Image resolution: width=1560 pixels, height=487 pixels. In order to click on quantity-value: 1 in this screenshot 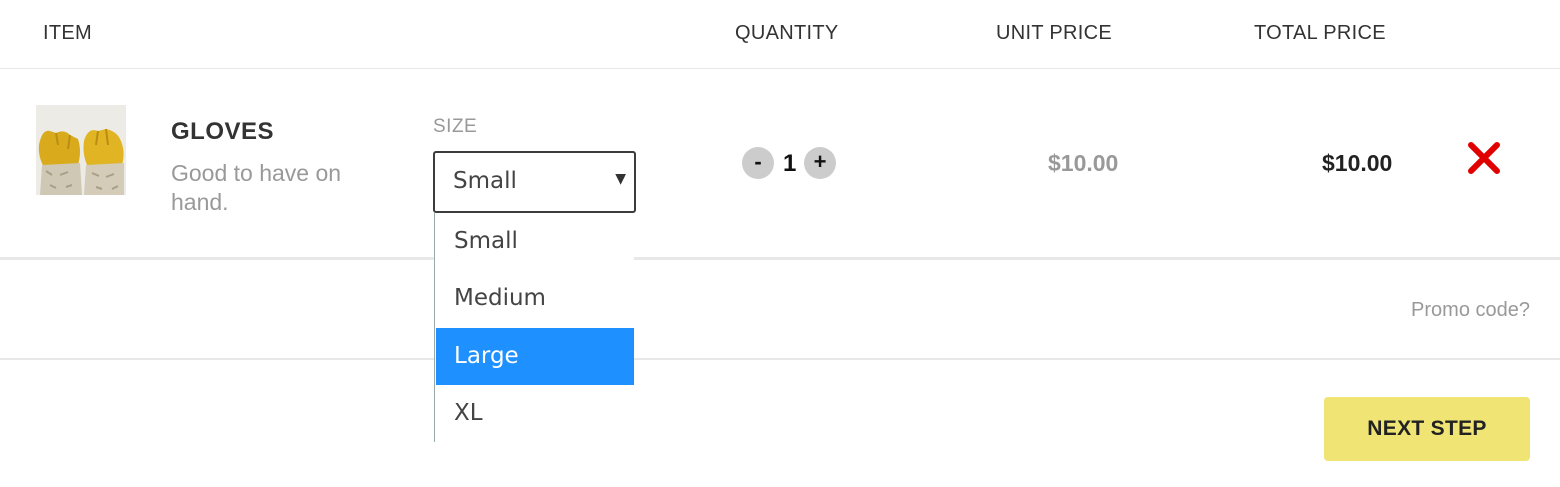, I will do `click(790, 163)`.